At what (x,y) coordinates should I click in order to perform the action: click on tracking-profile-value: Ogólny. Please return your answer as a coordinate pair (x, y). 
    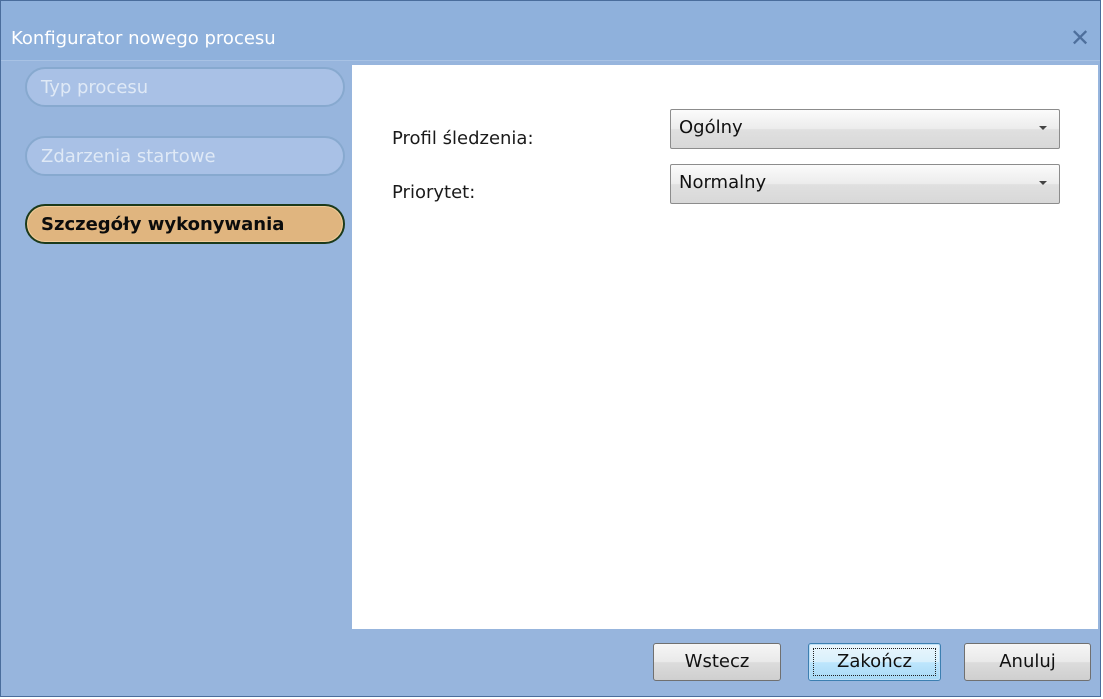
    Looking at the image, I should click on (711, 127).